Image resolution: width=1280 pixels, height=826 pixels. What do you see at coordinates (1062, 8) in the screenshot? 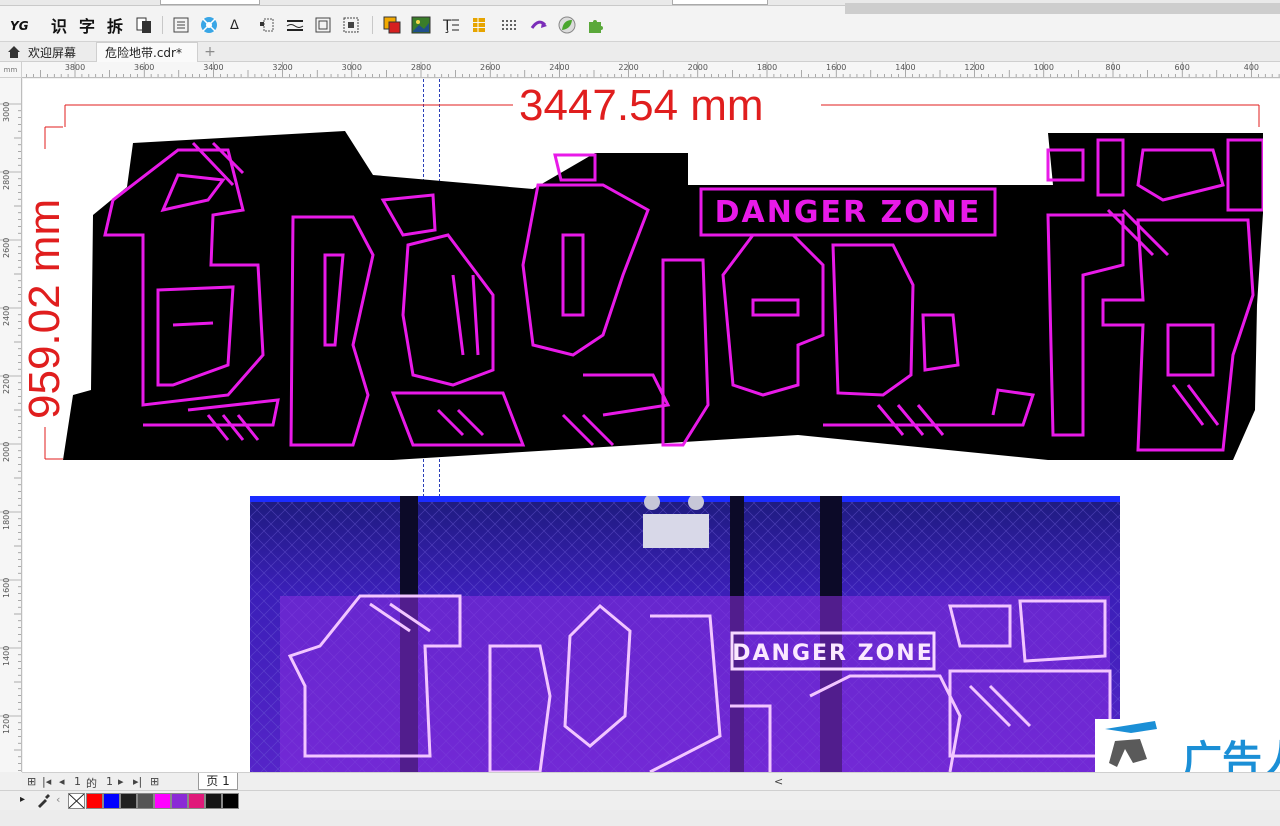
I see `horizontal-scrollbar-thumb` at bounding box center [1062, 8].